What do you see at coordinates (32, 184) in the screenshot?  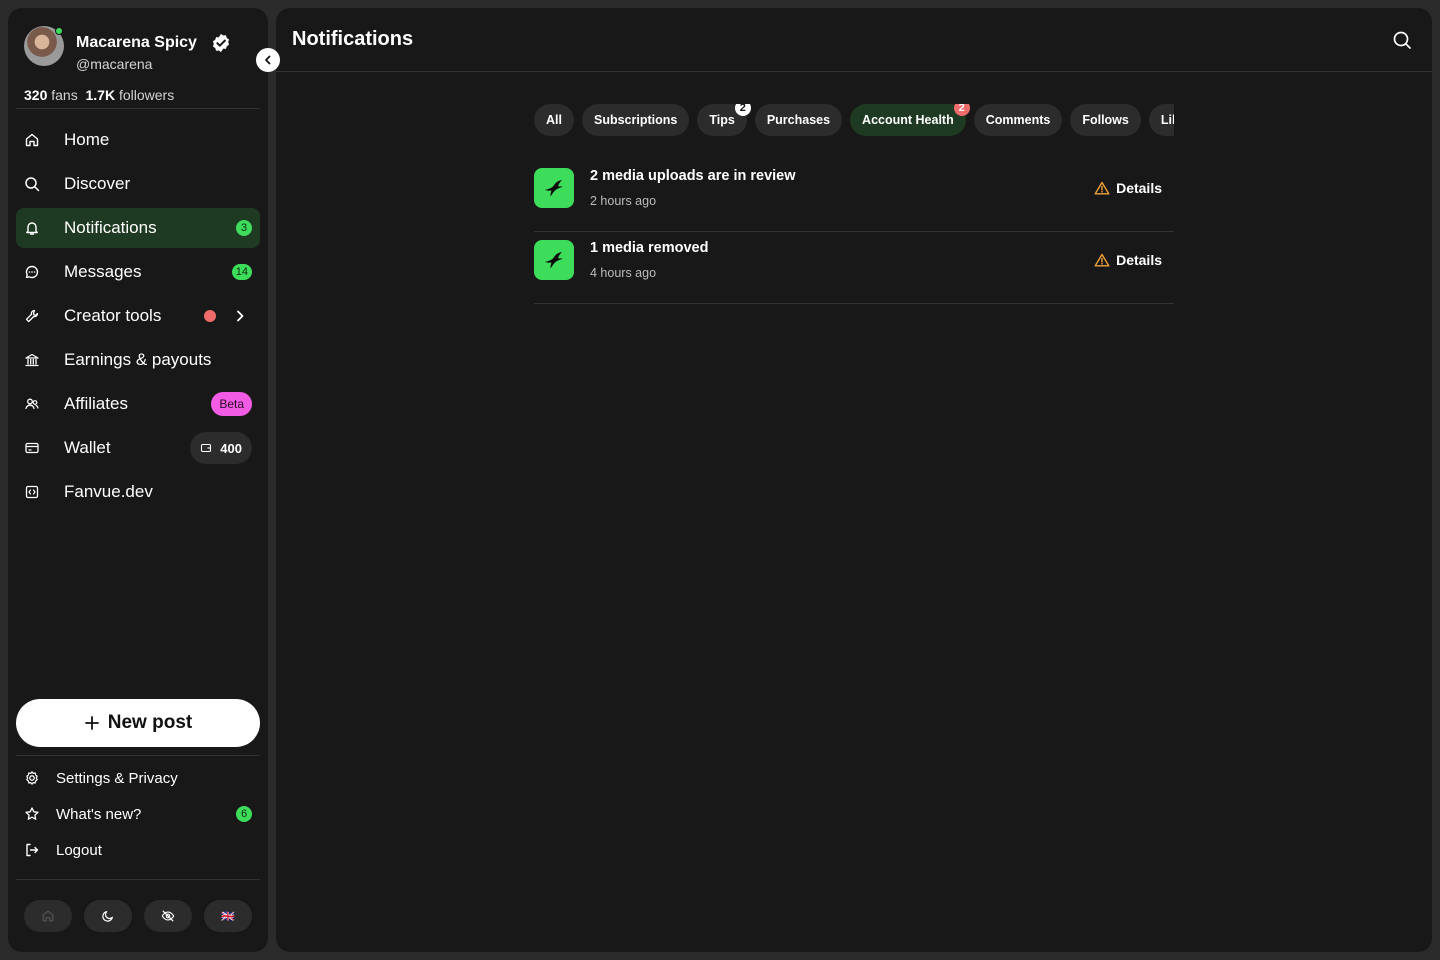 I see `search-icon` at bounding box center [32, 184].